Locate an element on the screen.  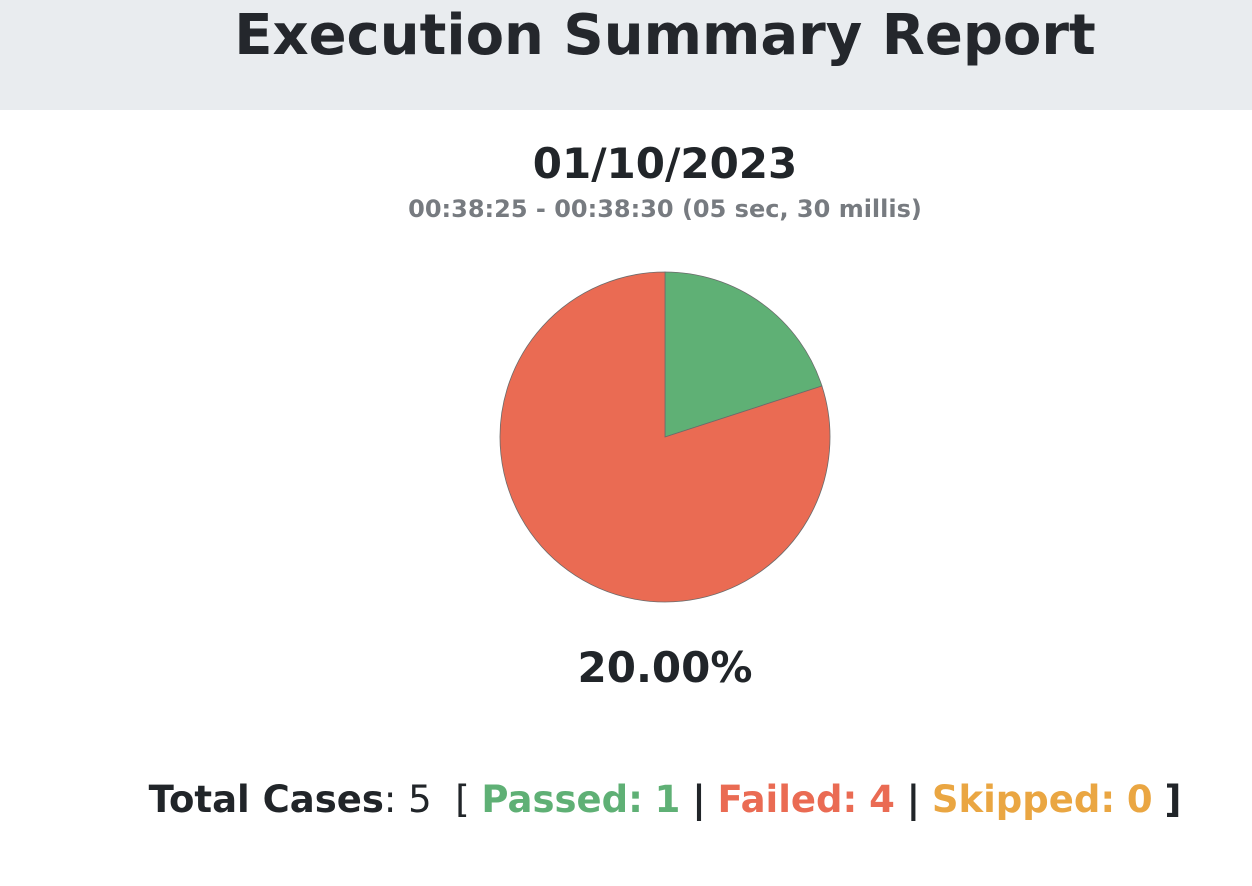
total-cases-label: Total Cases is located at coordinates (266, 799).